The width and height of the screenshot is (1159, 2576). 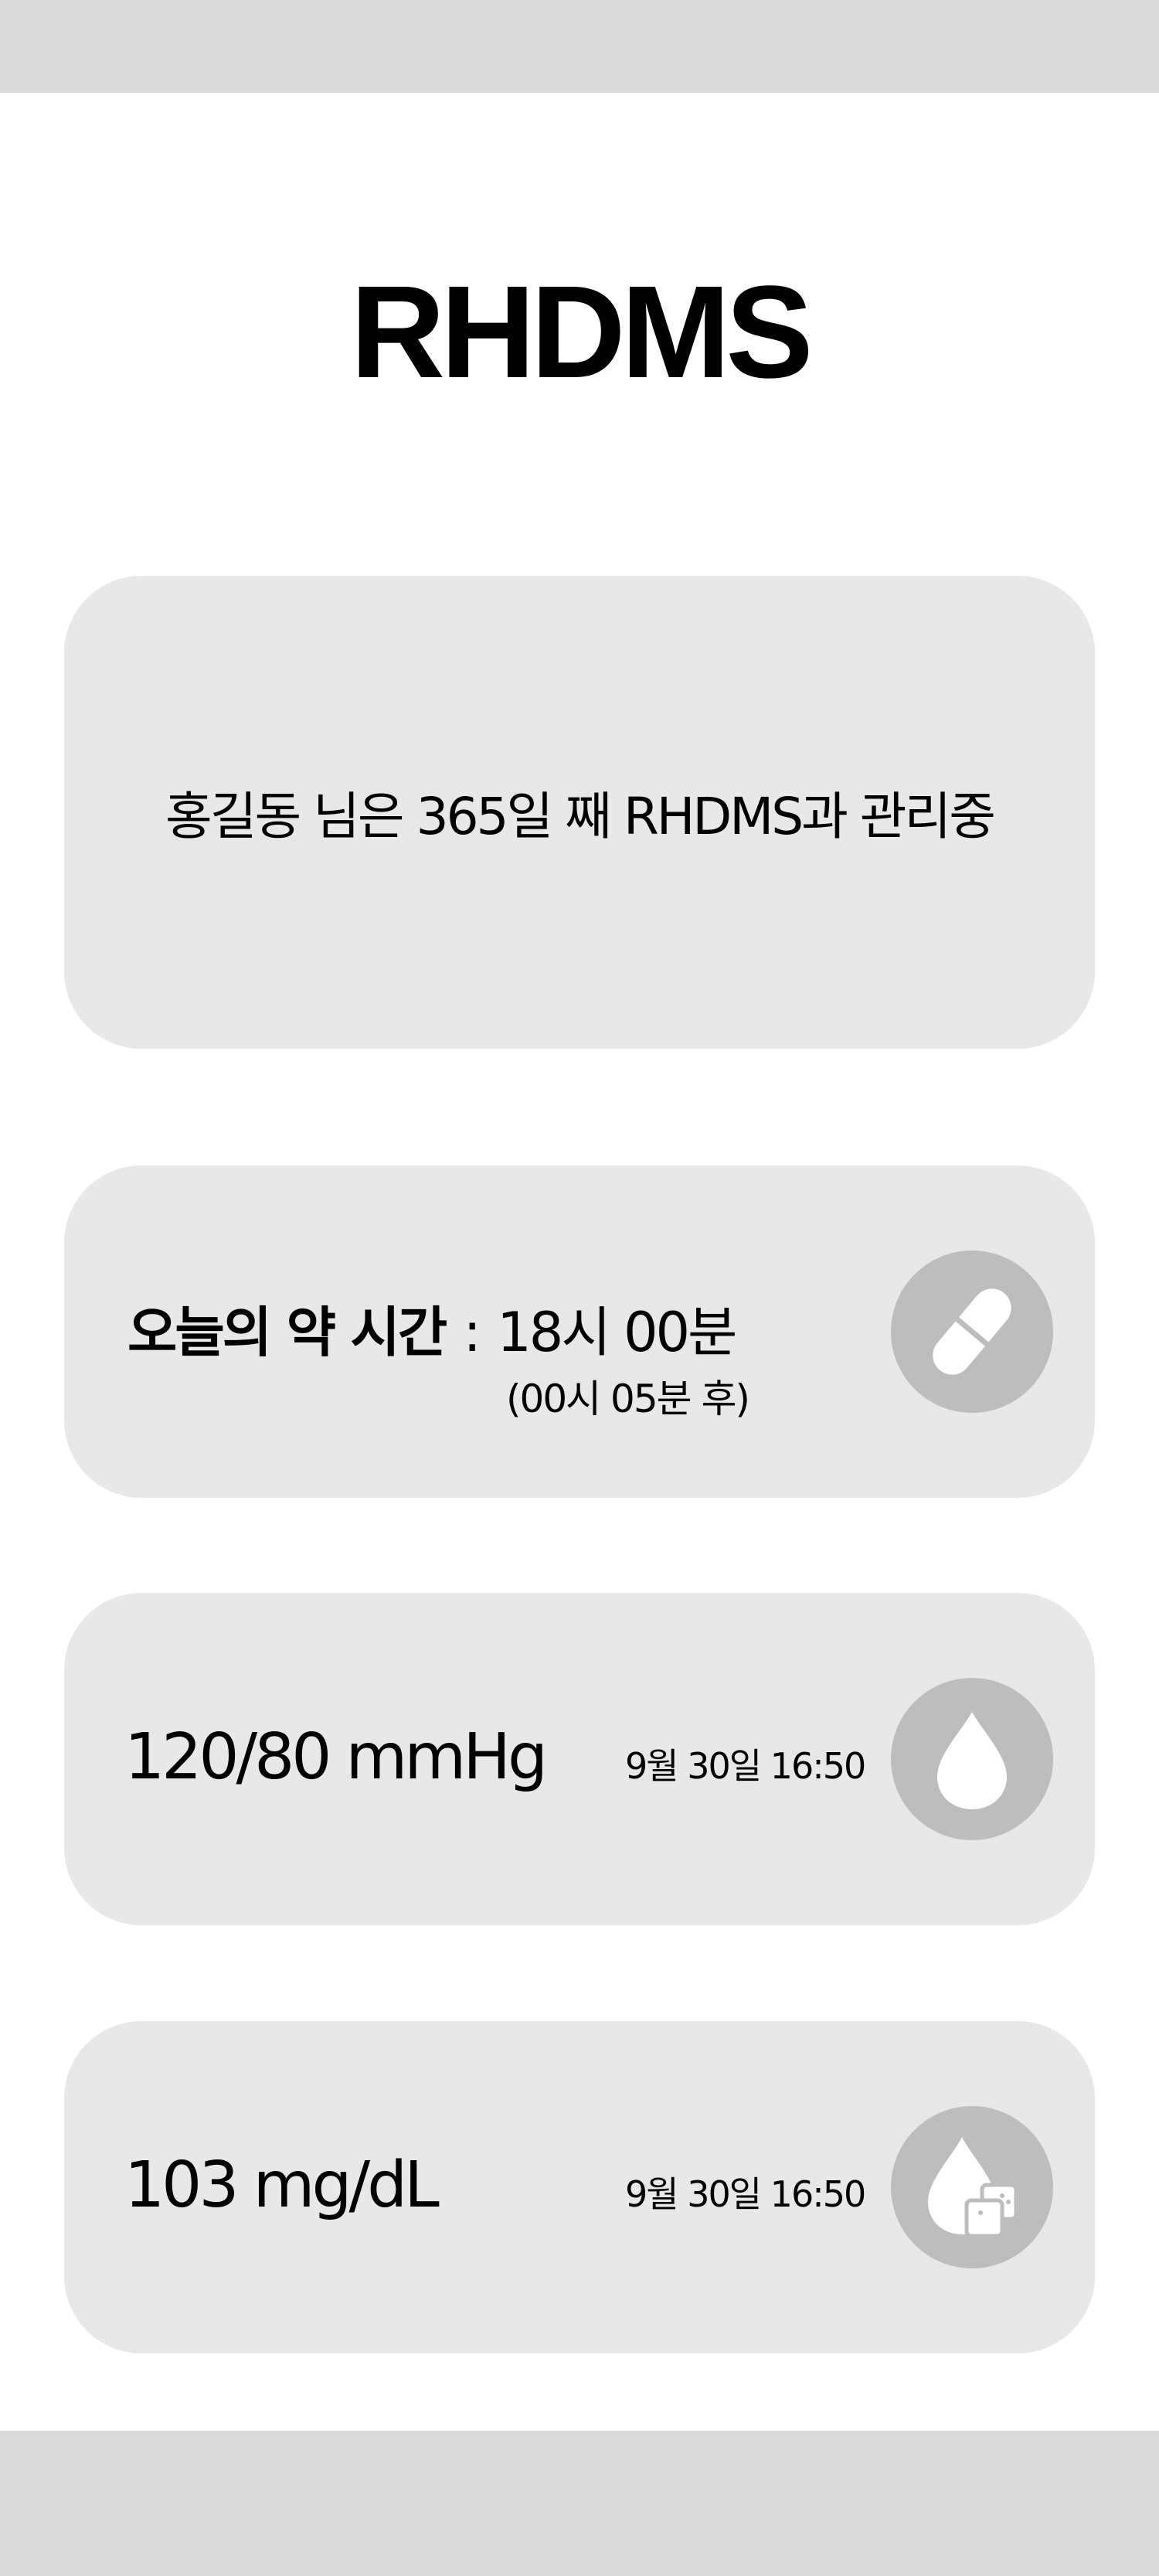 I want to click on medication-time-value: 18시 00분, so click(x=617, y=1332).